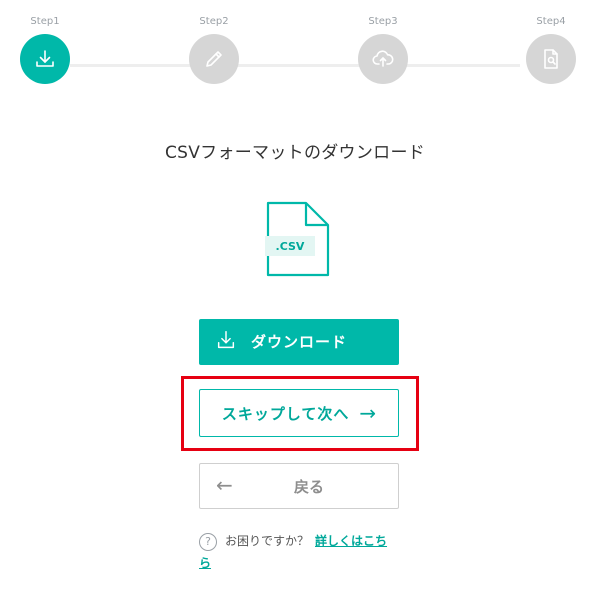 This screenshot has width=590, height=590. I want to click on step-label: Step2, so click(214, 21).